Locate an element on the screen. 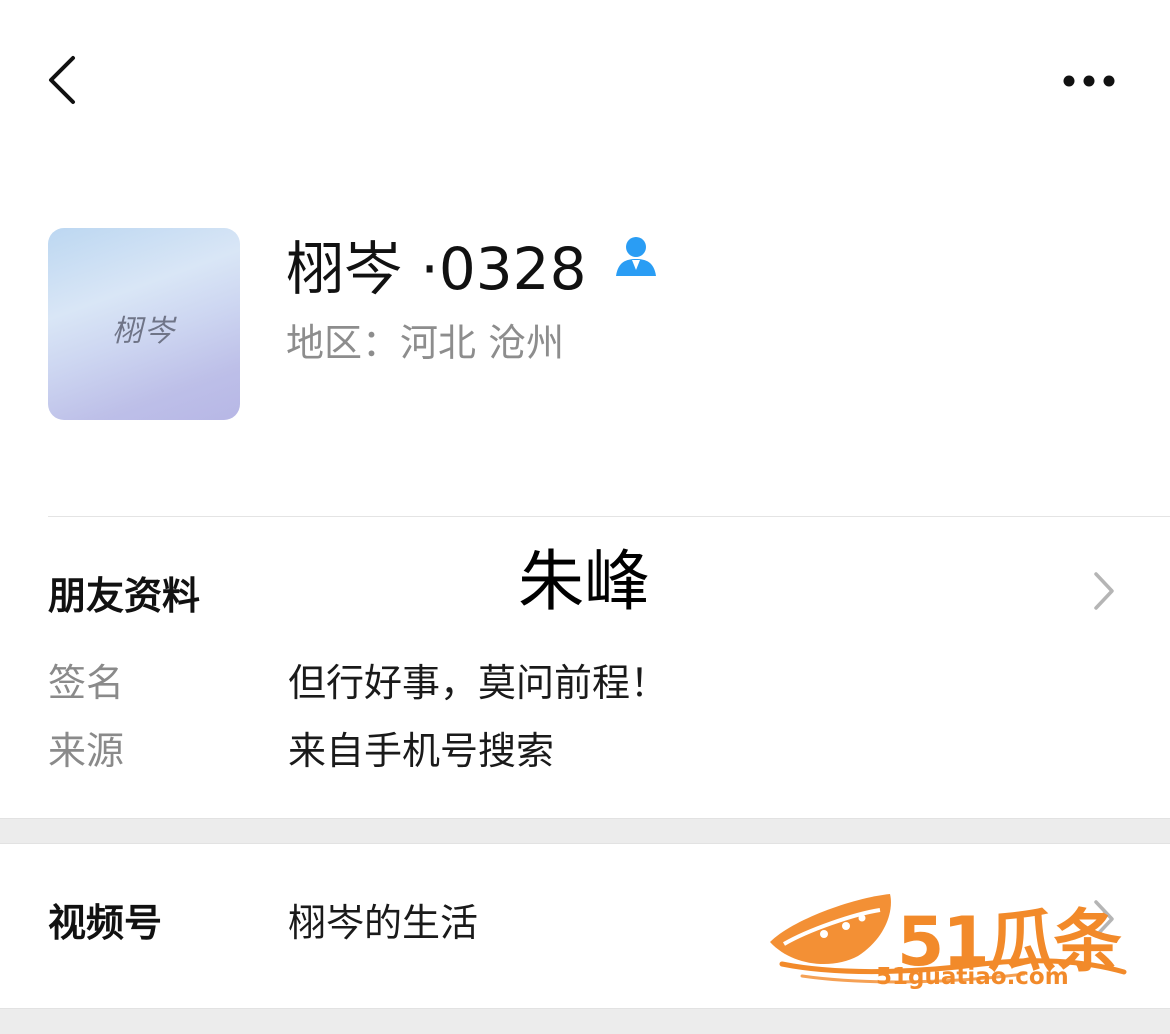 Image resolution: width=1170 pixels, height=1034 pixels. back-button is located at coordinates (65, 80).